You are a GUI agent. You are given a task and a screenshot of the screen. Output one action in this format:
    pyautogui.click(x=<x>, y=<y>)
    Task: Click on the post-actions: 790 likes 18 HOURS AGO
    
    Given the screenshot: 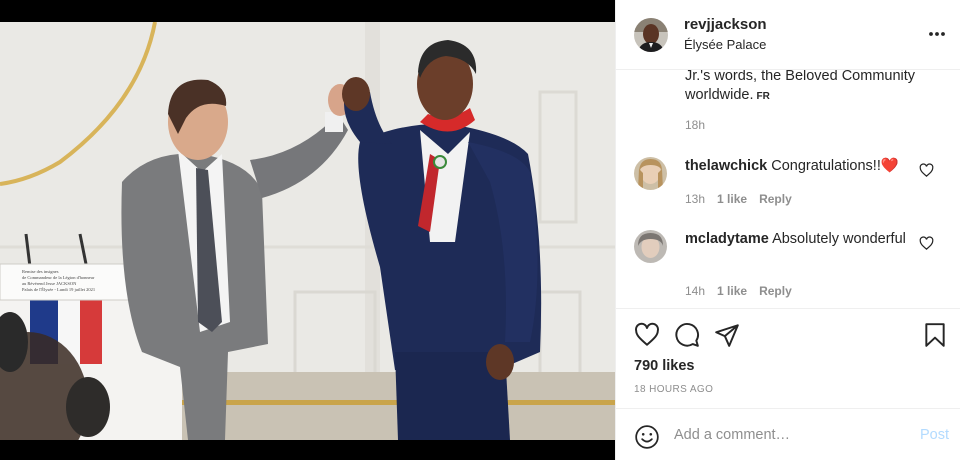 What is the action you would take?
    pyautogui.click(x=788, y=358)
    